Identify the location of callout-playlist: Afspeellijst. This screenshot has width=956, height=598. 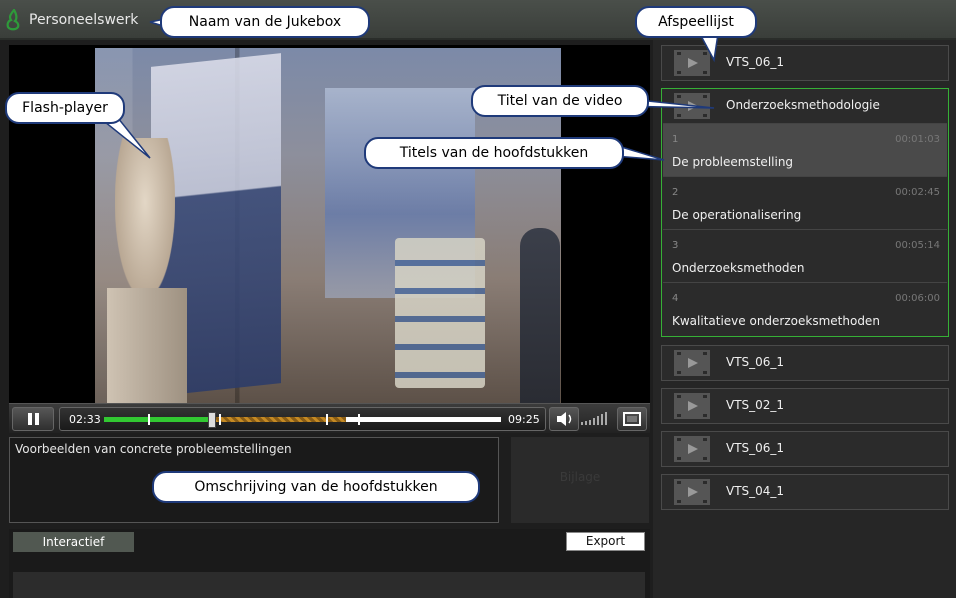
(696, 22).